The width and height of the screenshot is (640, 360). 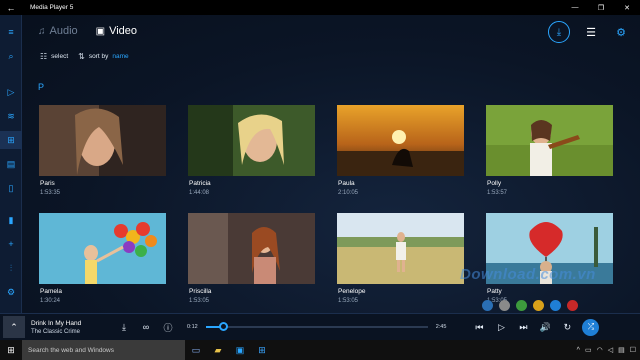 What do you see at coordinates (400, 248) in the screenshot?
I see `video-thumbnail-penelope` at bounding box center [400, 248].